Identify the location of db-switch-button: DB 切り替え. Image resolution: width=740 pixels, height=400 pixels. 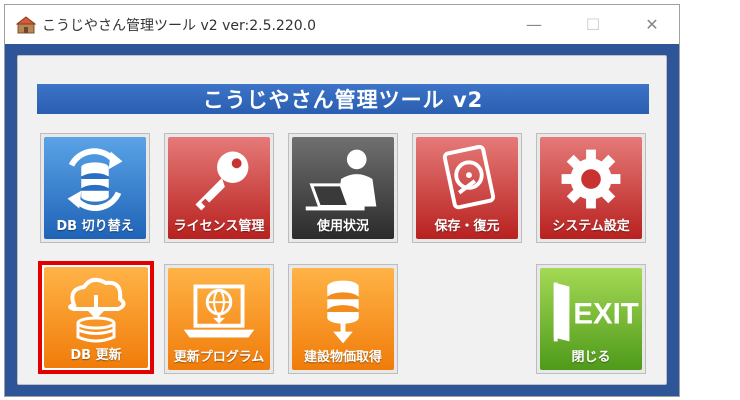
(95, 188).